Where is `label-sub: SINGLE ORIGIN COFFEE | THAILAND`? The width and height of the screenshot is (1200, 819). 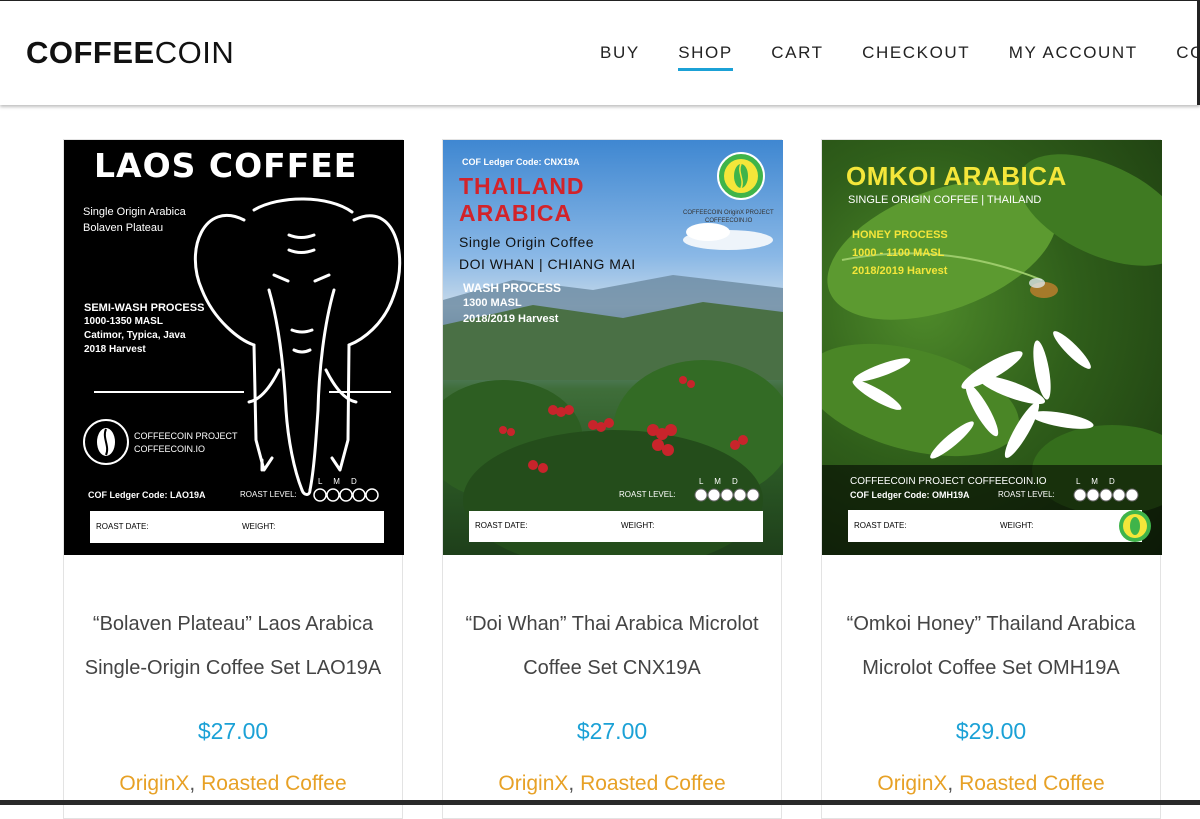
label-sub: SINGLE ORIGIN COFFEE | THAILAND is located at coordinates (945, 200).